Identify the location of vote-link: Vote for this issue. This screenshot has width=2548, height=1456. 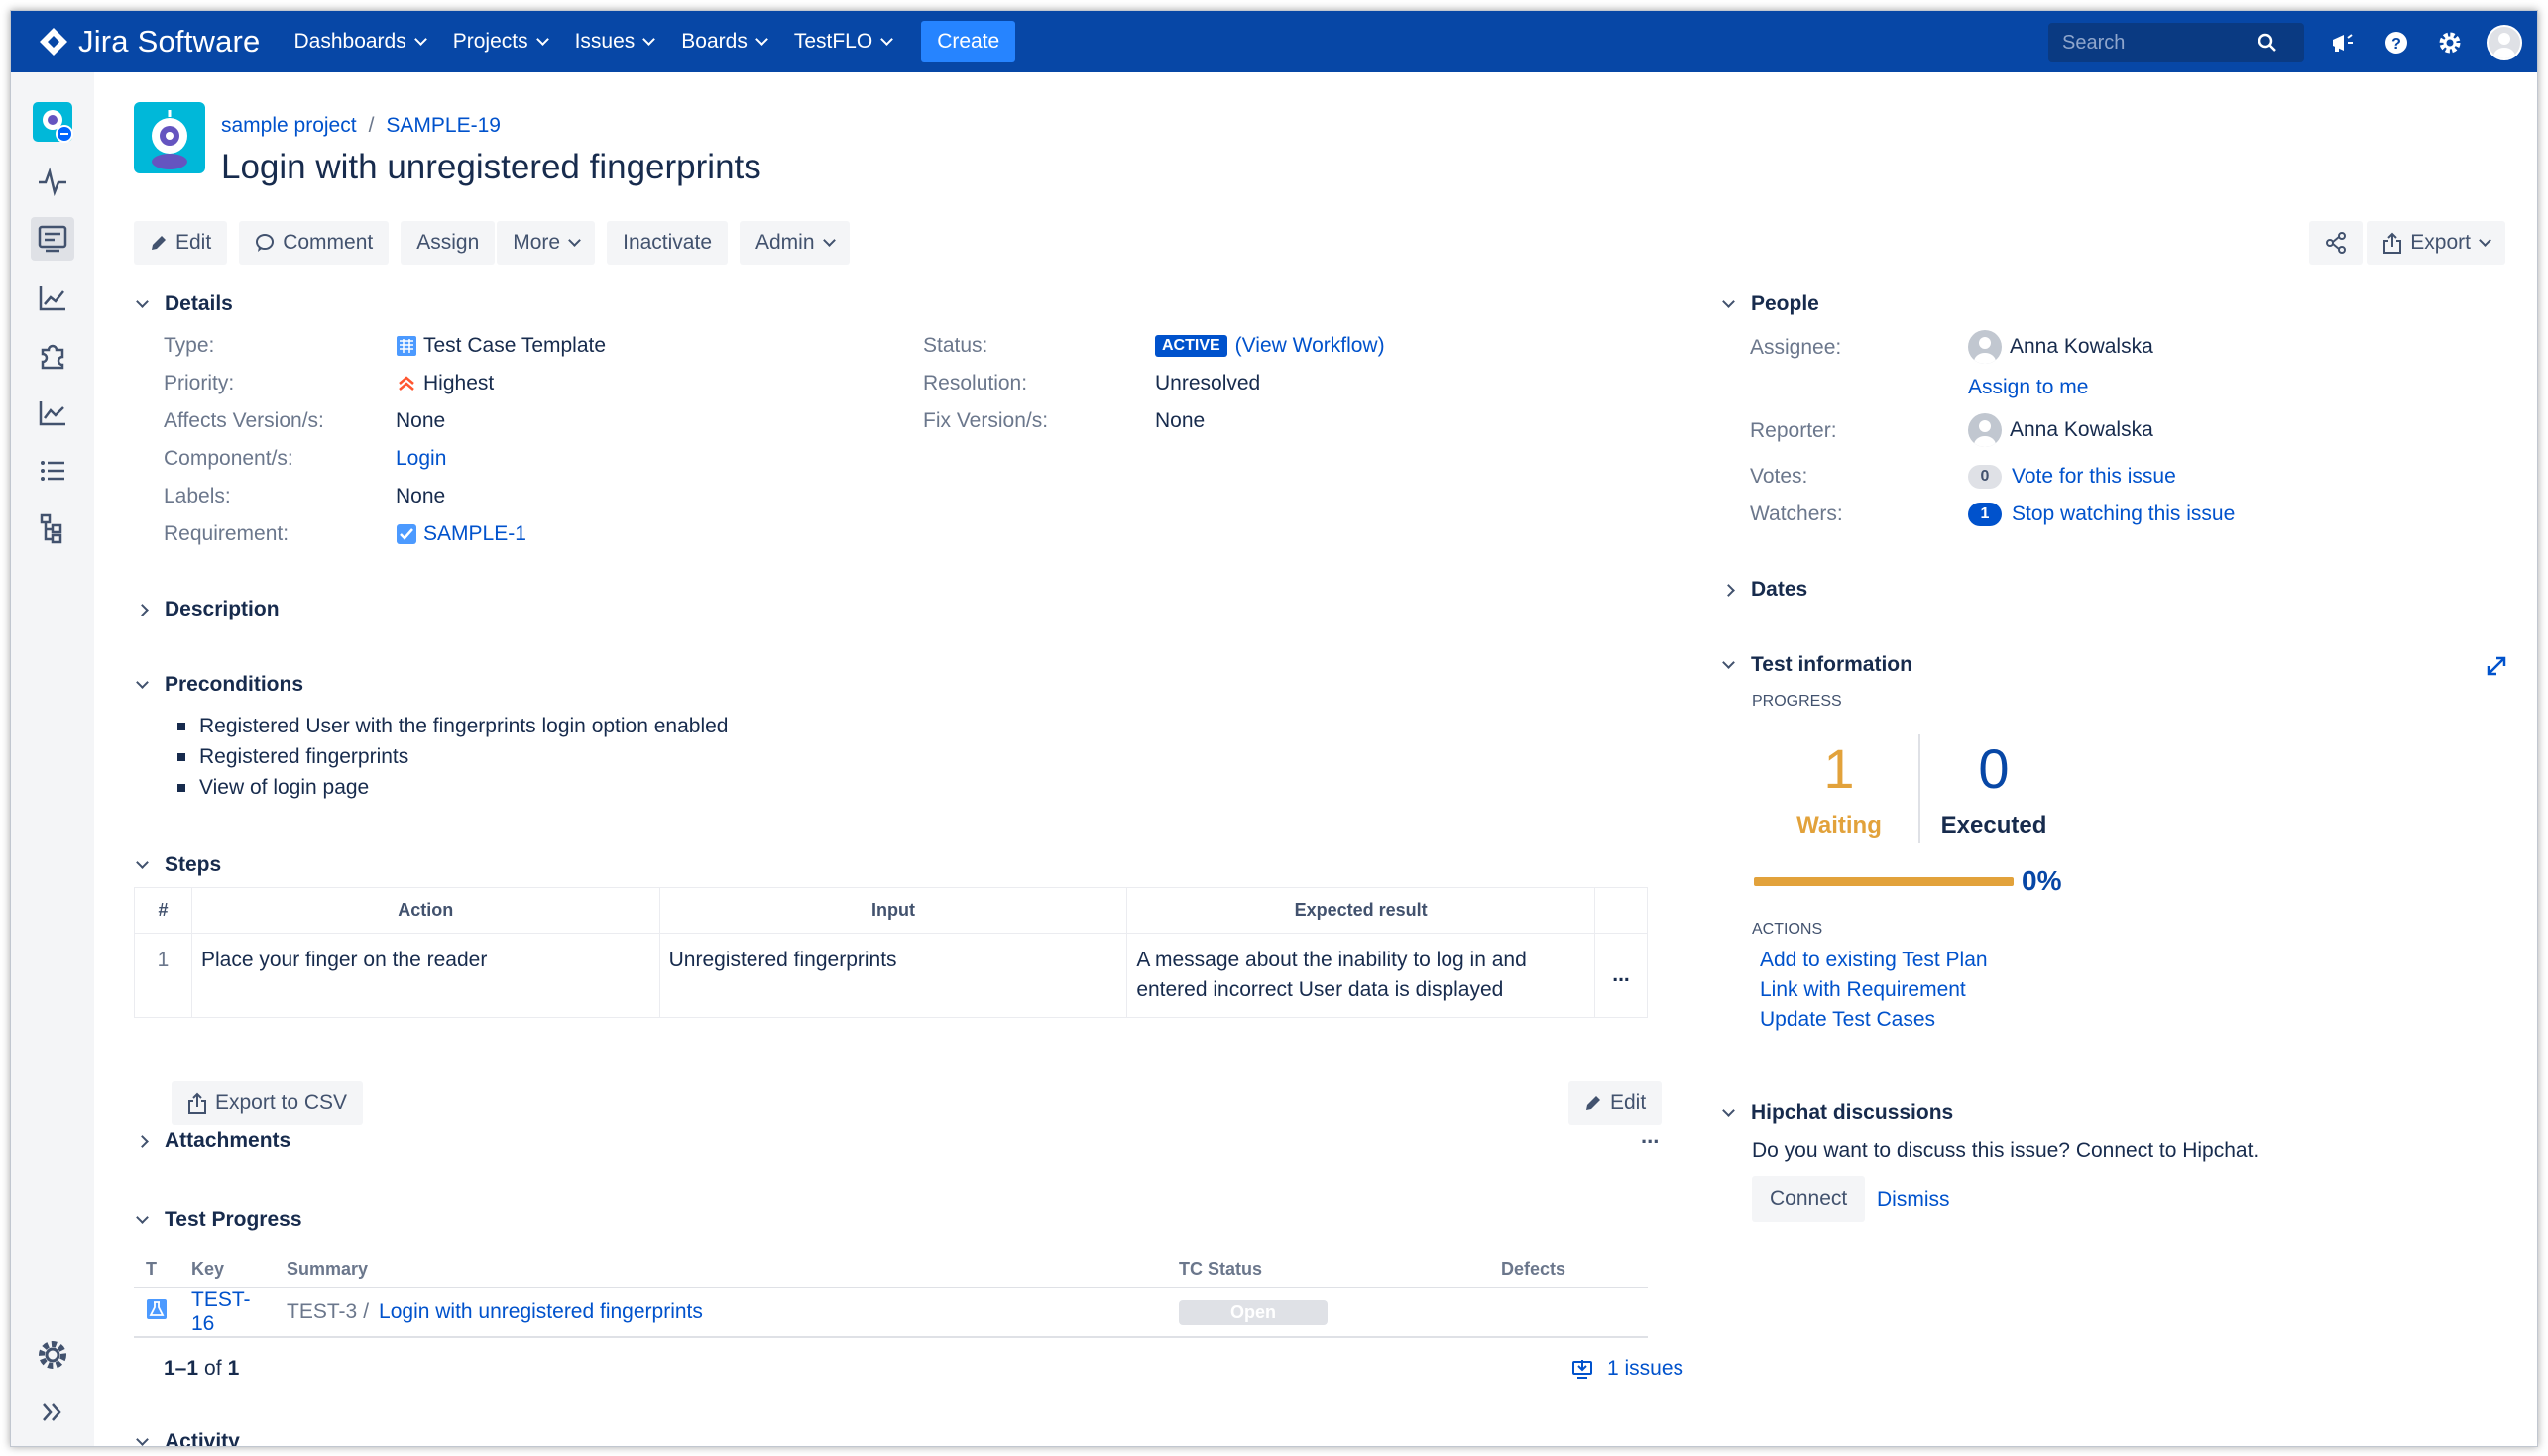
(2094, 477).